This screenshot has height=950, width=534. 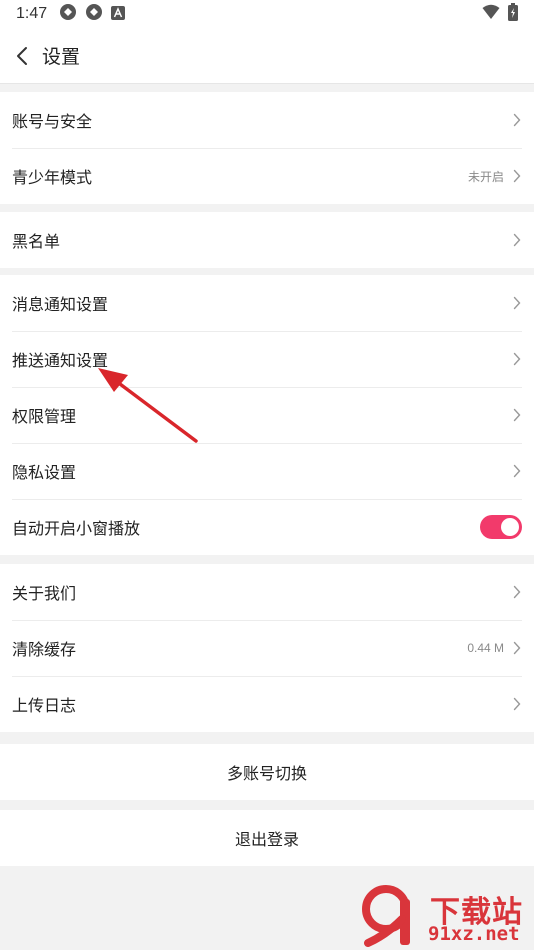 What do you see at coordinates (267, 14) in the screenshot?
I see `status-bar: 1:47` at bounding box center [267, 14].